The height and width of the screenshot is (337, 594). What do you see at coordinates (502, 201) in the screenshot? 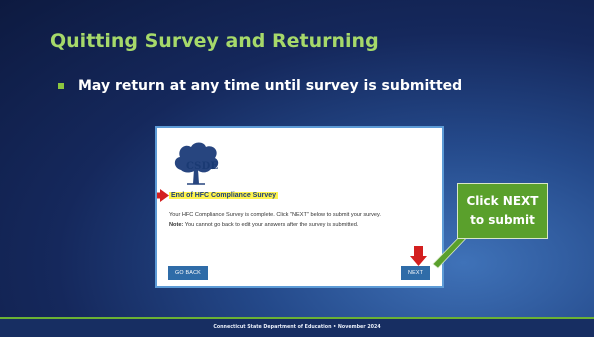
I see `callout-line-1: Click NEXT` at bounding box center [502, 201].